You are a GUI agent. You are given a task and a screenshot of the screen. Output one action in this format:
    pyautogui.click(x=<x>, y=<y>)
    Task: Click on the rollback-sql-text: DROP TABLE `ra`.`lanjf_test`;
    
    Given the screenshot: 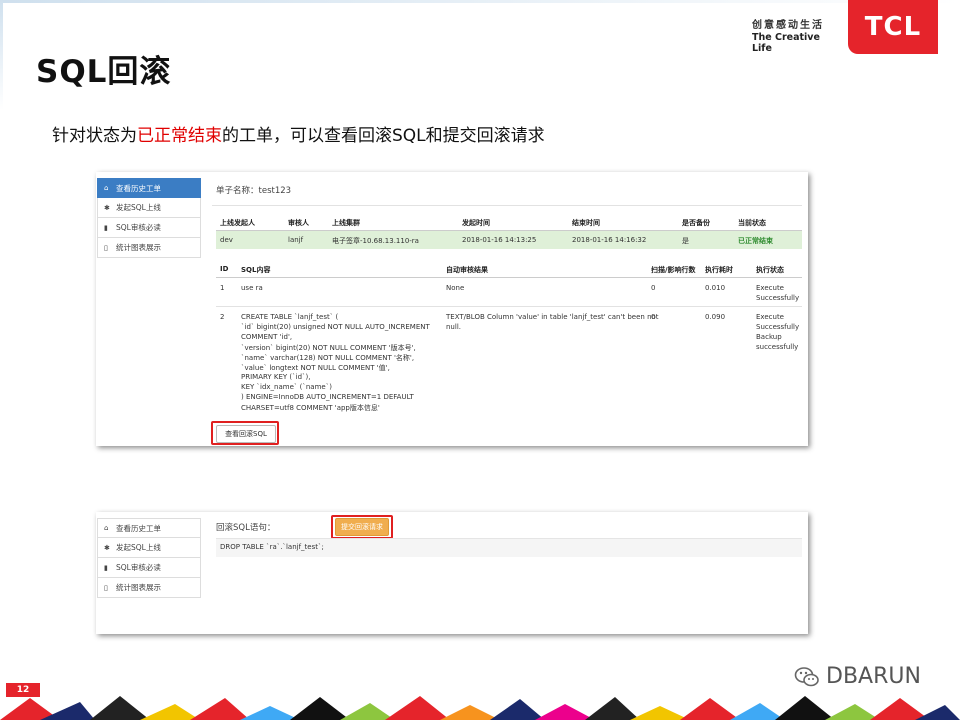 What is the action you would take?
    pyautogui.click(x=272, y=547)
    